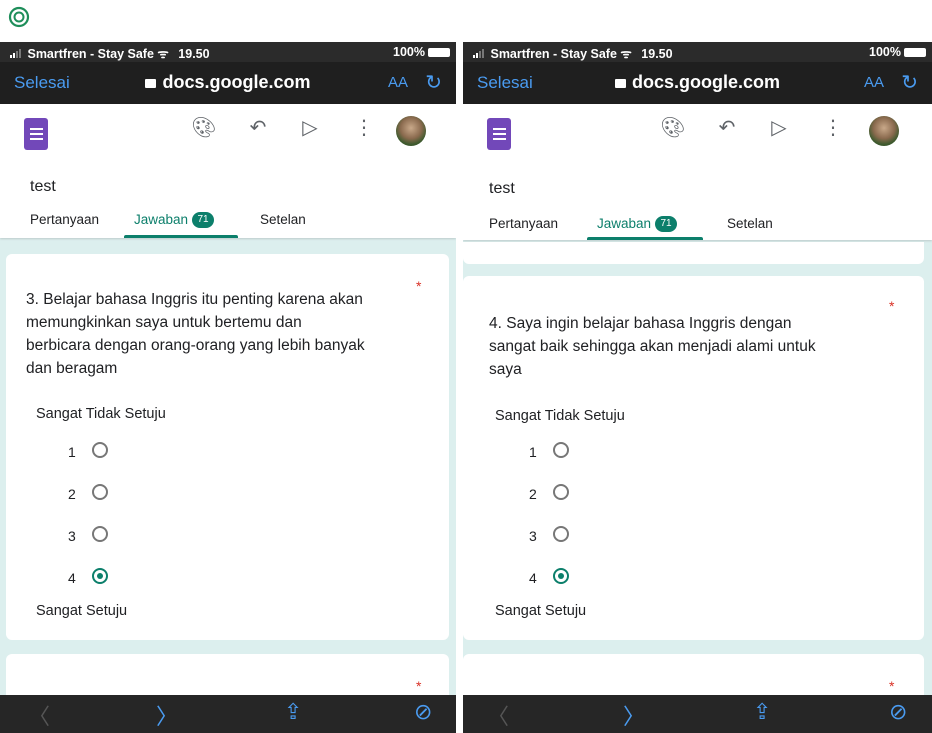 Image resolution: width=932 pixels, height=733 pixels. I want to click on question-line: saya, so click(505, 369).